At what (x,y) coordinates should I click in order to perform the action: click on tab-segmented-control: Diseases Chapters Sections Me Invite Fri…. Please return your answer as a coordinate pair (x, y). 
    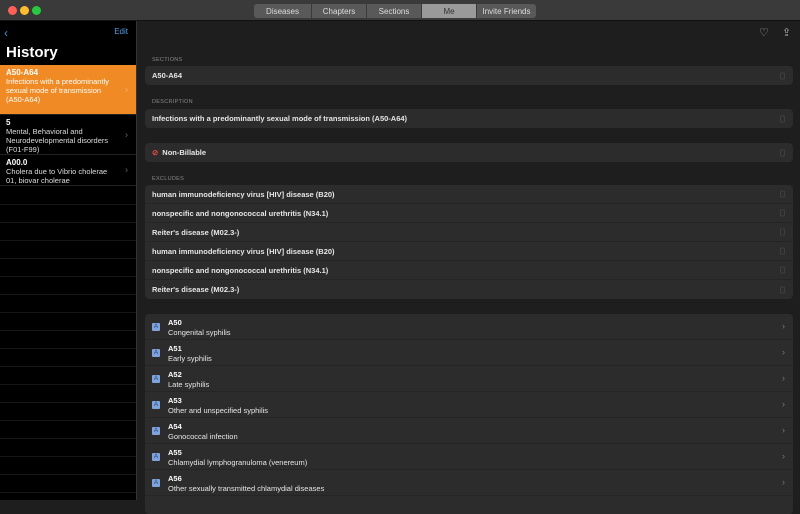
    Looking at the image, I should click on (395, 11).